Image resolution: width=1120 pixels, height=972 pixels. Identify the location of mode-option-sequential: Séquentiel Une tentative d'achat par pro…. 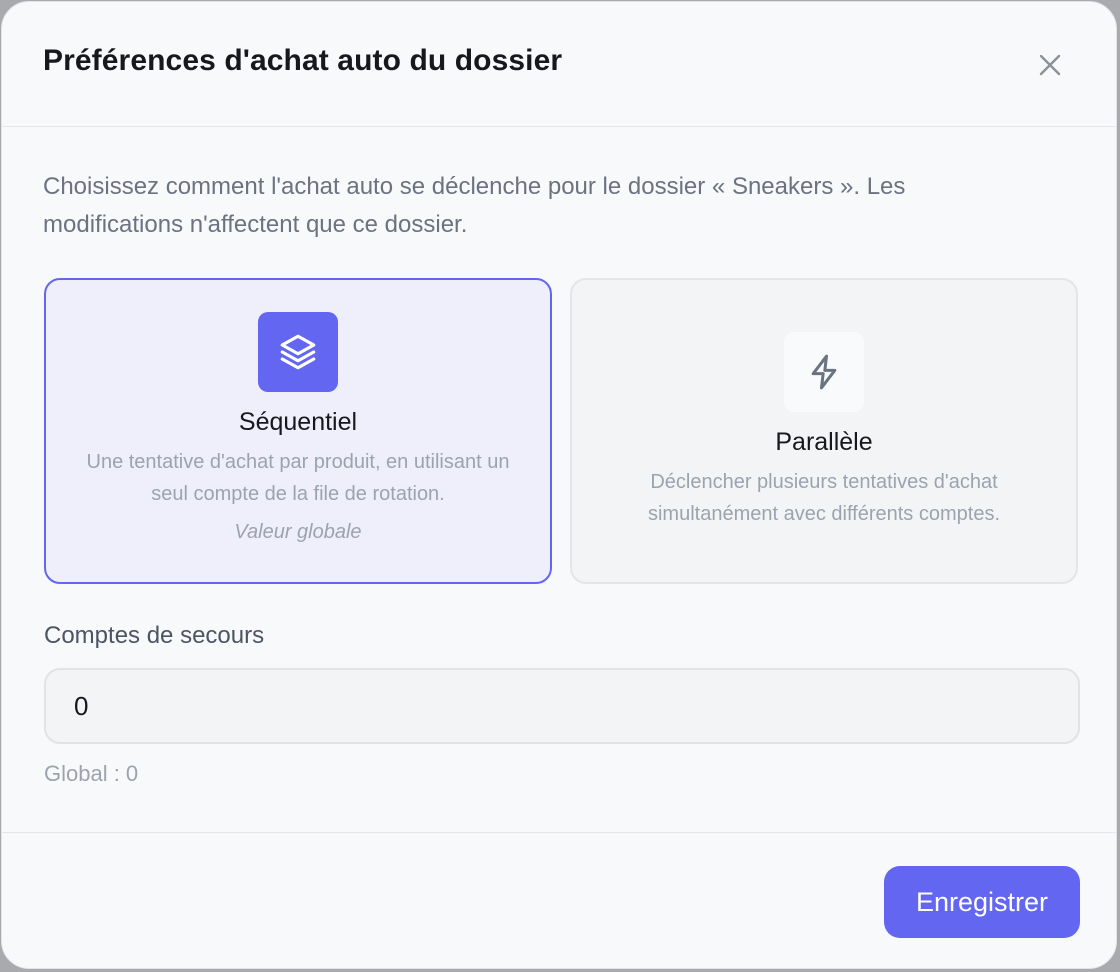
(298, 431).